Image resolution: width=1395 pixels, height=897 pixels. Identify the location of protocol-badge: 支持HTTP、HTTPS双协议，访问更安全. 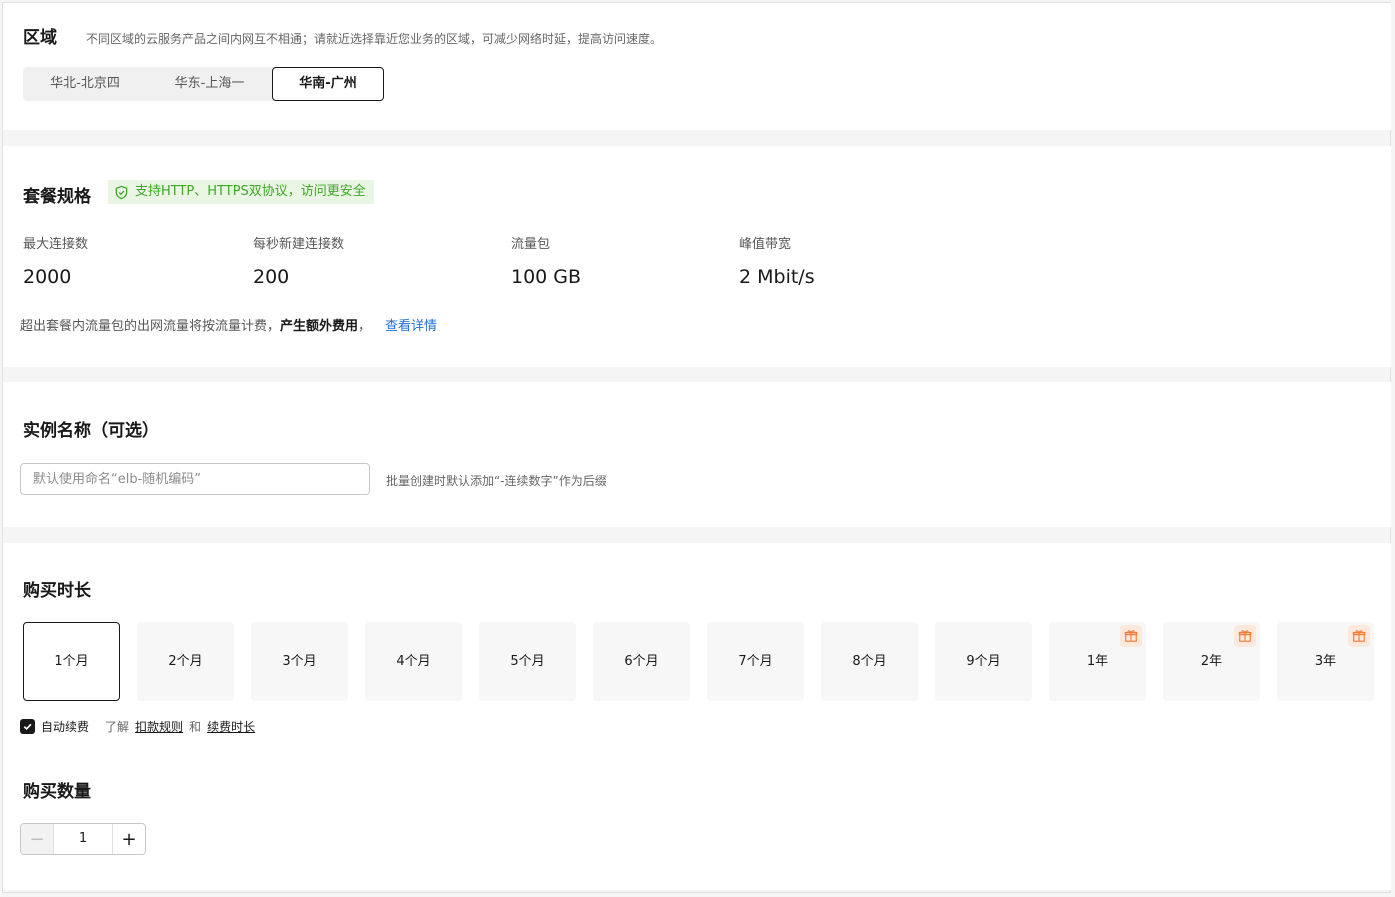
(241, 192).